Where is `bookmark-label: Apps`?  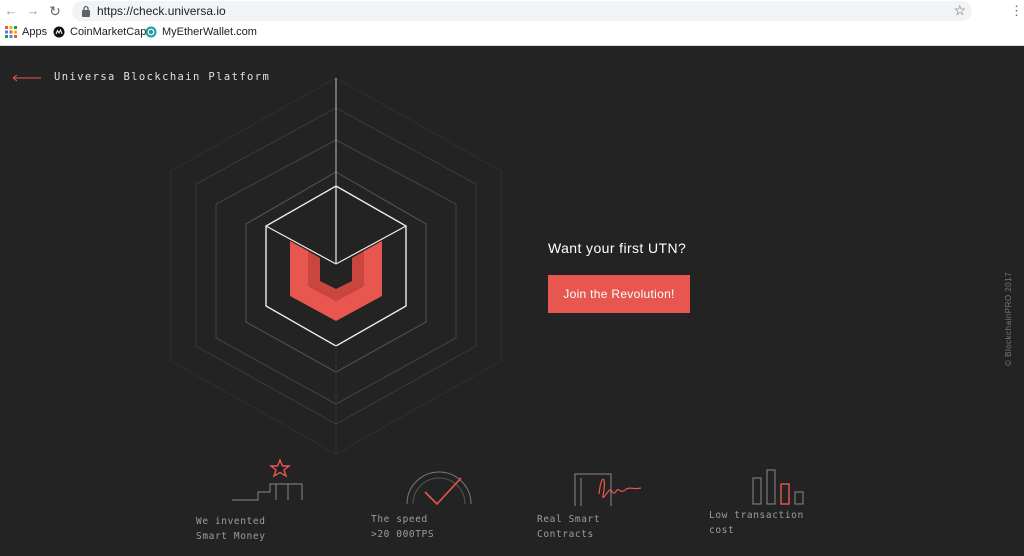
bookmark-label: Apps is located at coordinates (35, 32).